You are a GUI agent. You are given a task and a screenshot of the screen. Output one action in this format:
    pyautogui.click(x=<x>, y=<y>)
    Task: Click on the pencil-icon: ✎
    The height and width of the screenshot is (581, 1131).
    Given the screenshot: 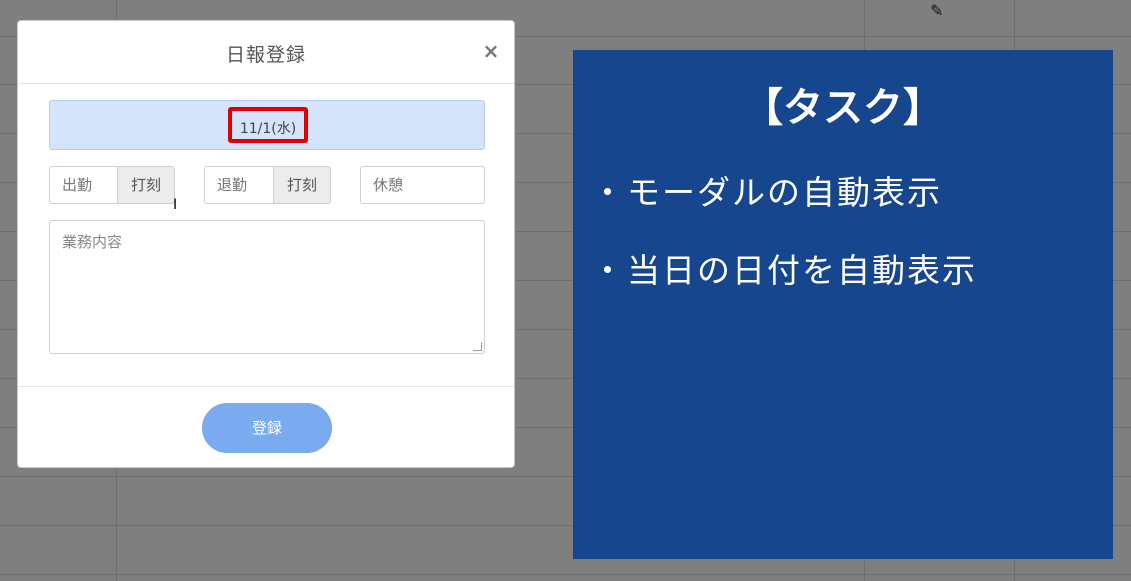 What is the action you would take?
    pyautogui.click(x=939, y=11)
    